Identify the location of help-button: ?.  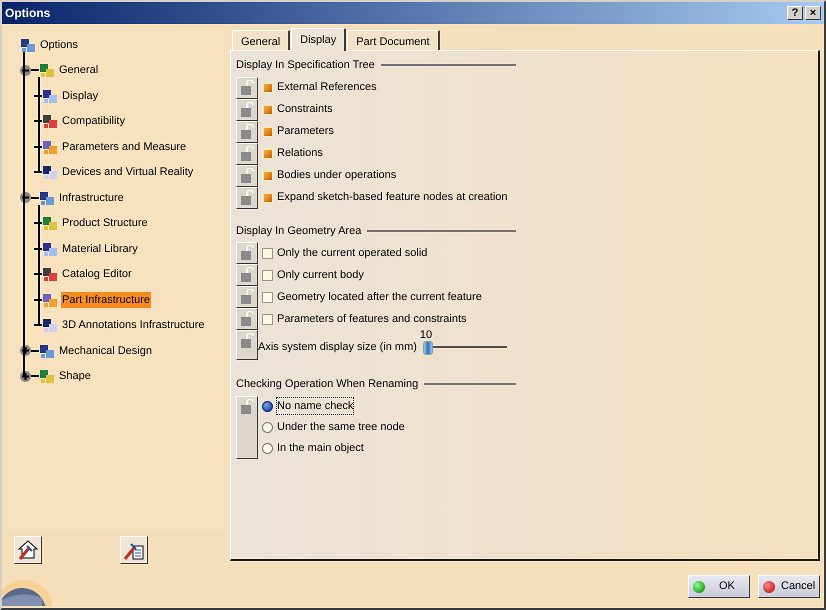
(795, 13).